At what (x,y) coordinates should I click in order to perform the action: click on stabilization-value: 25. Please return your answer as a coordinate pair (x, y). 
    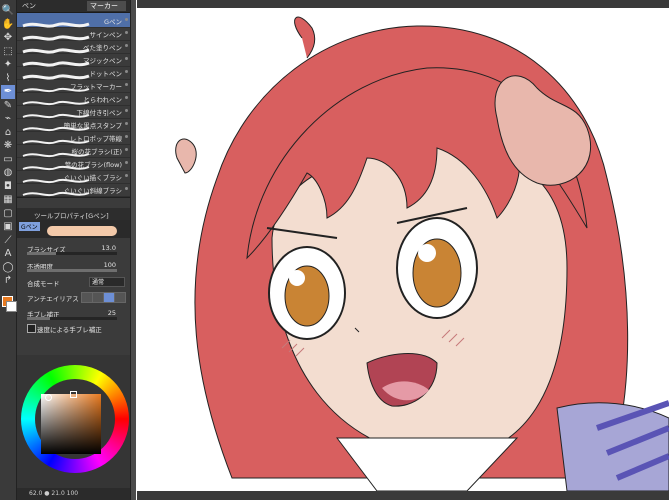
    Looking at the image, I should click on (111, 313).